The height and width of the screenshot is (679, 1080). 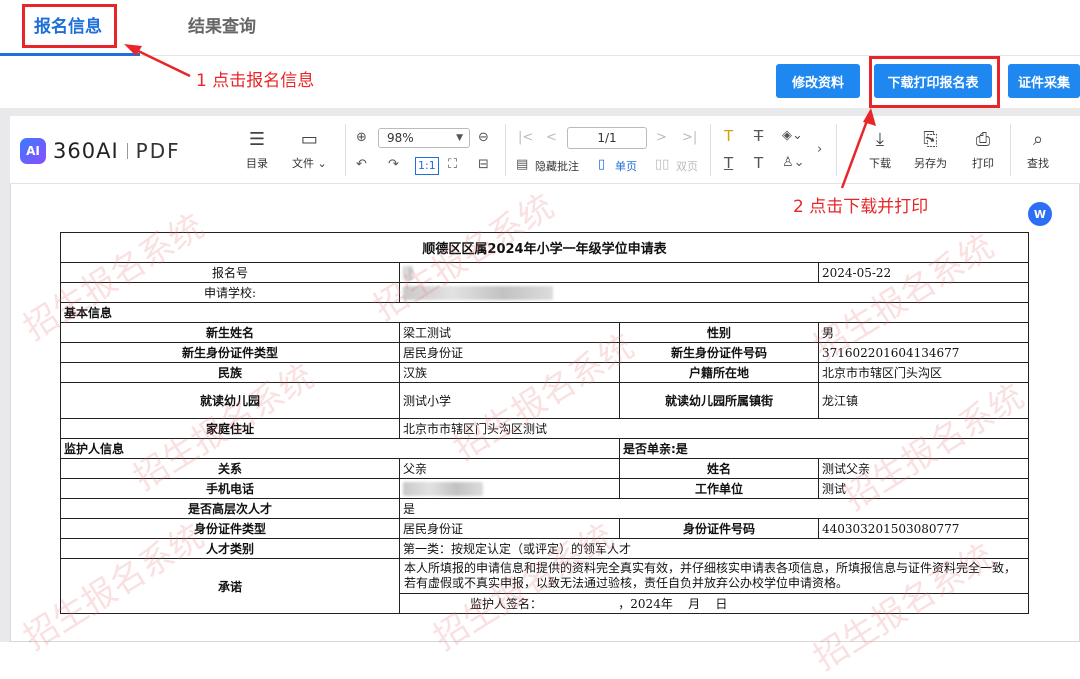 I want to click on find-button: ⌕ 查找, so click(x=1038, y=150).